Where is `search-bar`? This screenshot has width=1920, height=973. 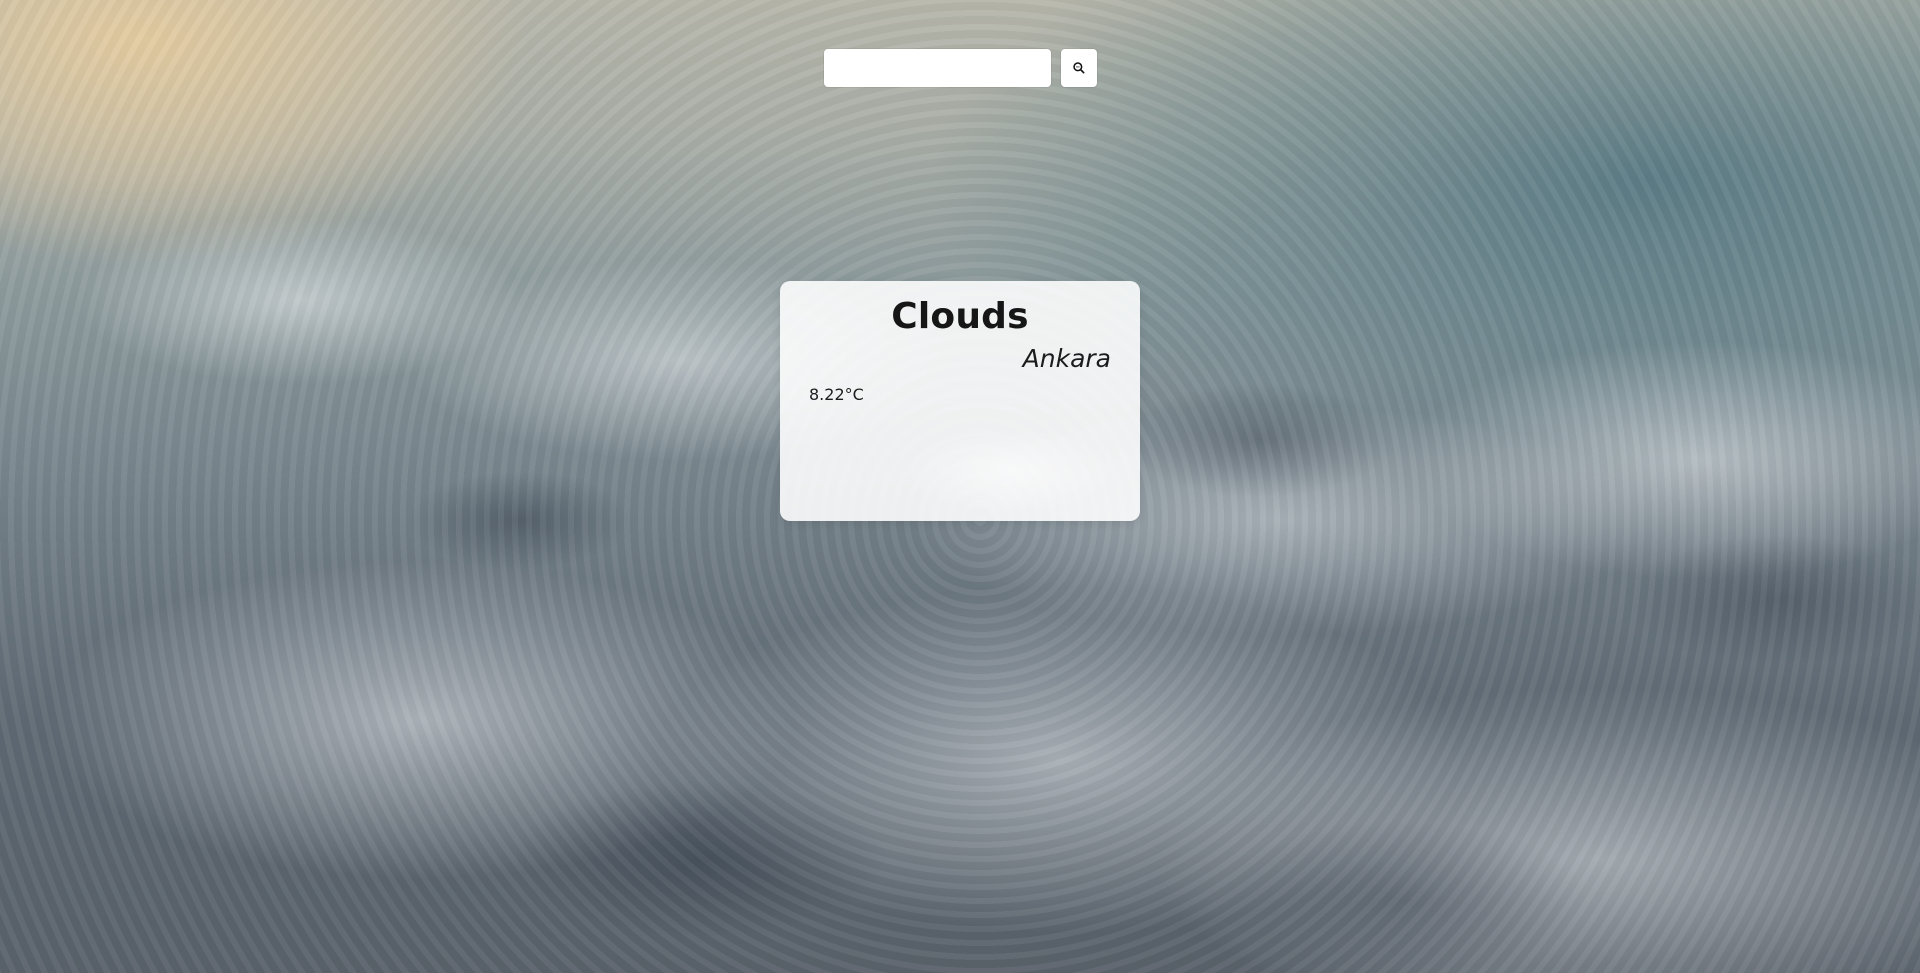 search-bar is located at coordinates (960, 68).